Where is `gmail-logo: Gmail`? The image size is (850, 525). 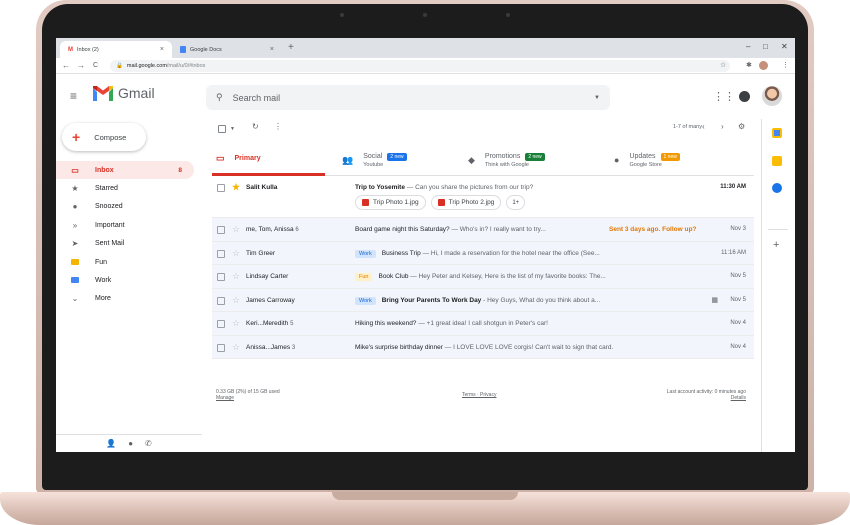 gmail-logo: Gmail is located at coordinates (124, 93).